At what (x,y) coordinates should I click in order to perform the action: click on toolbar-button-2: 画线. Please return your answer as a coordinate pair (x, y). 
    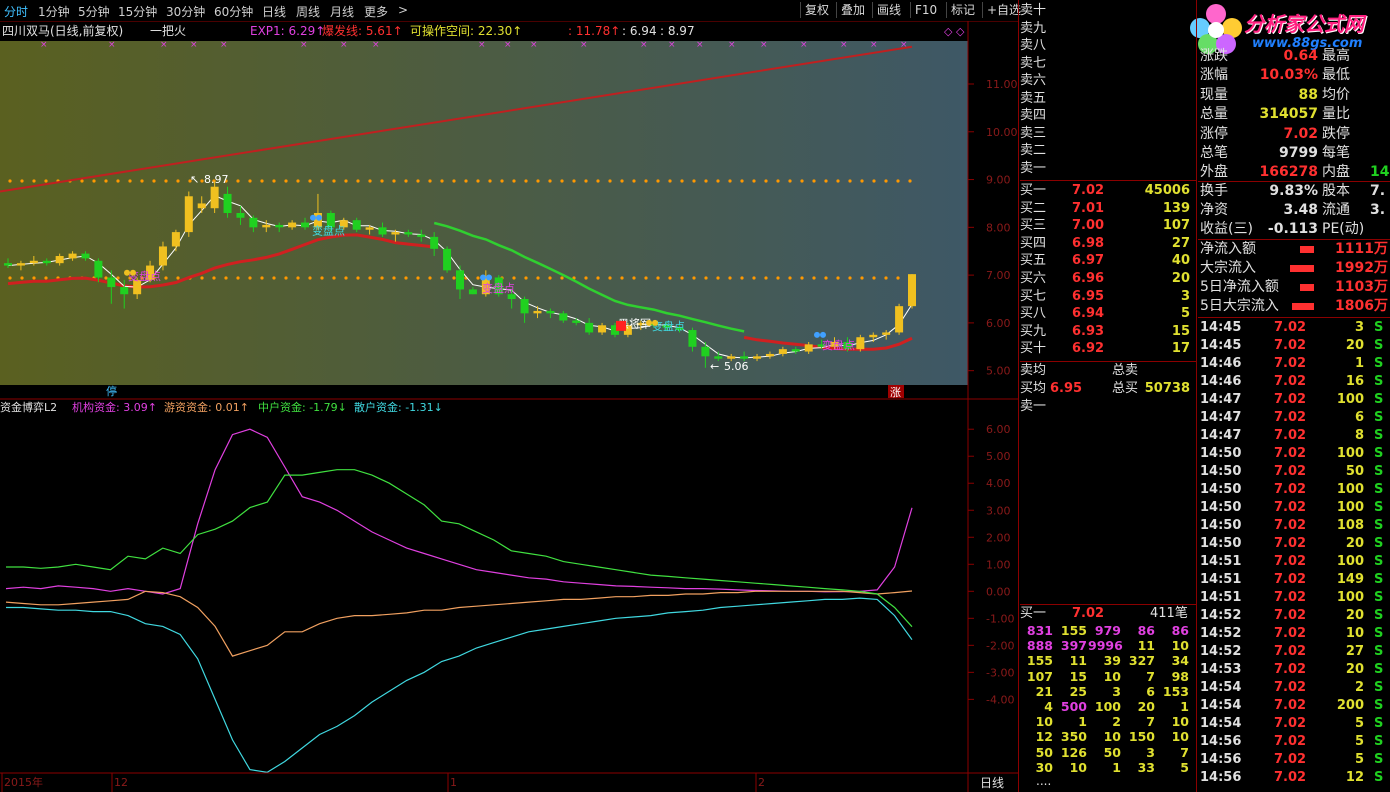
    Looking at the image, I should click on (888, 10).